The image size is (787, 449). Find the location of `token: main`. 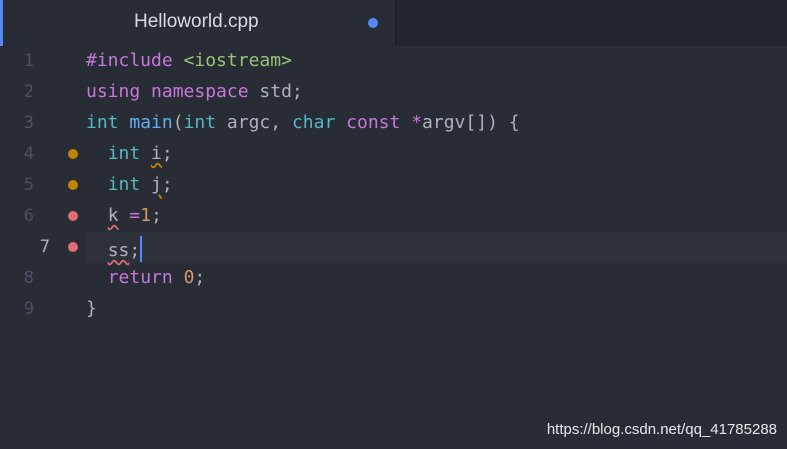

token: main is located at coordinates (151, 122).